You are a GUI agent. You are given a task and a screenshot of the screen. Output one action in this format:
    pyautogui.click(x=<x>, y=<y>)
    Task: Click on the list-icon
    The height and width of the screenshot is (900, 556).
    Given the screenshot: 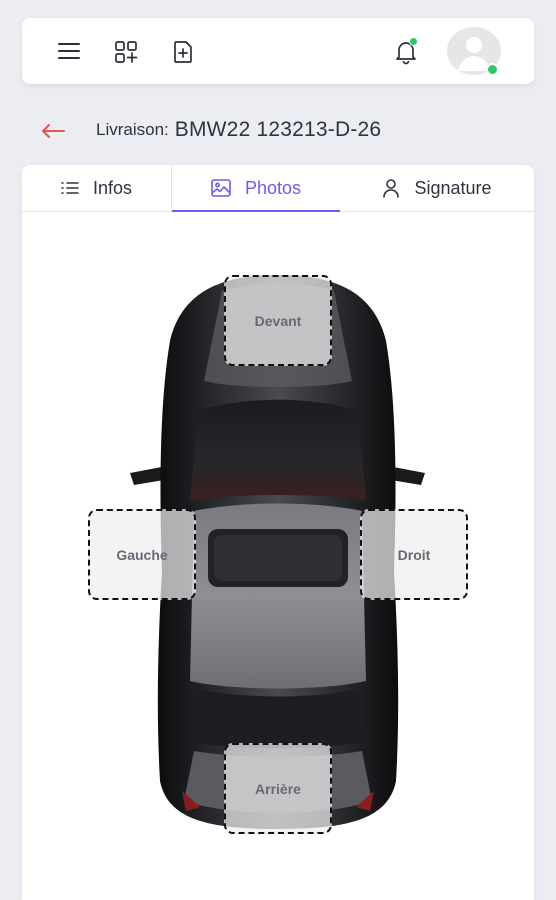 What is the action you would take?
    pyautogui.click(x=70, y=188)
    